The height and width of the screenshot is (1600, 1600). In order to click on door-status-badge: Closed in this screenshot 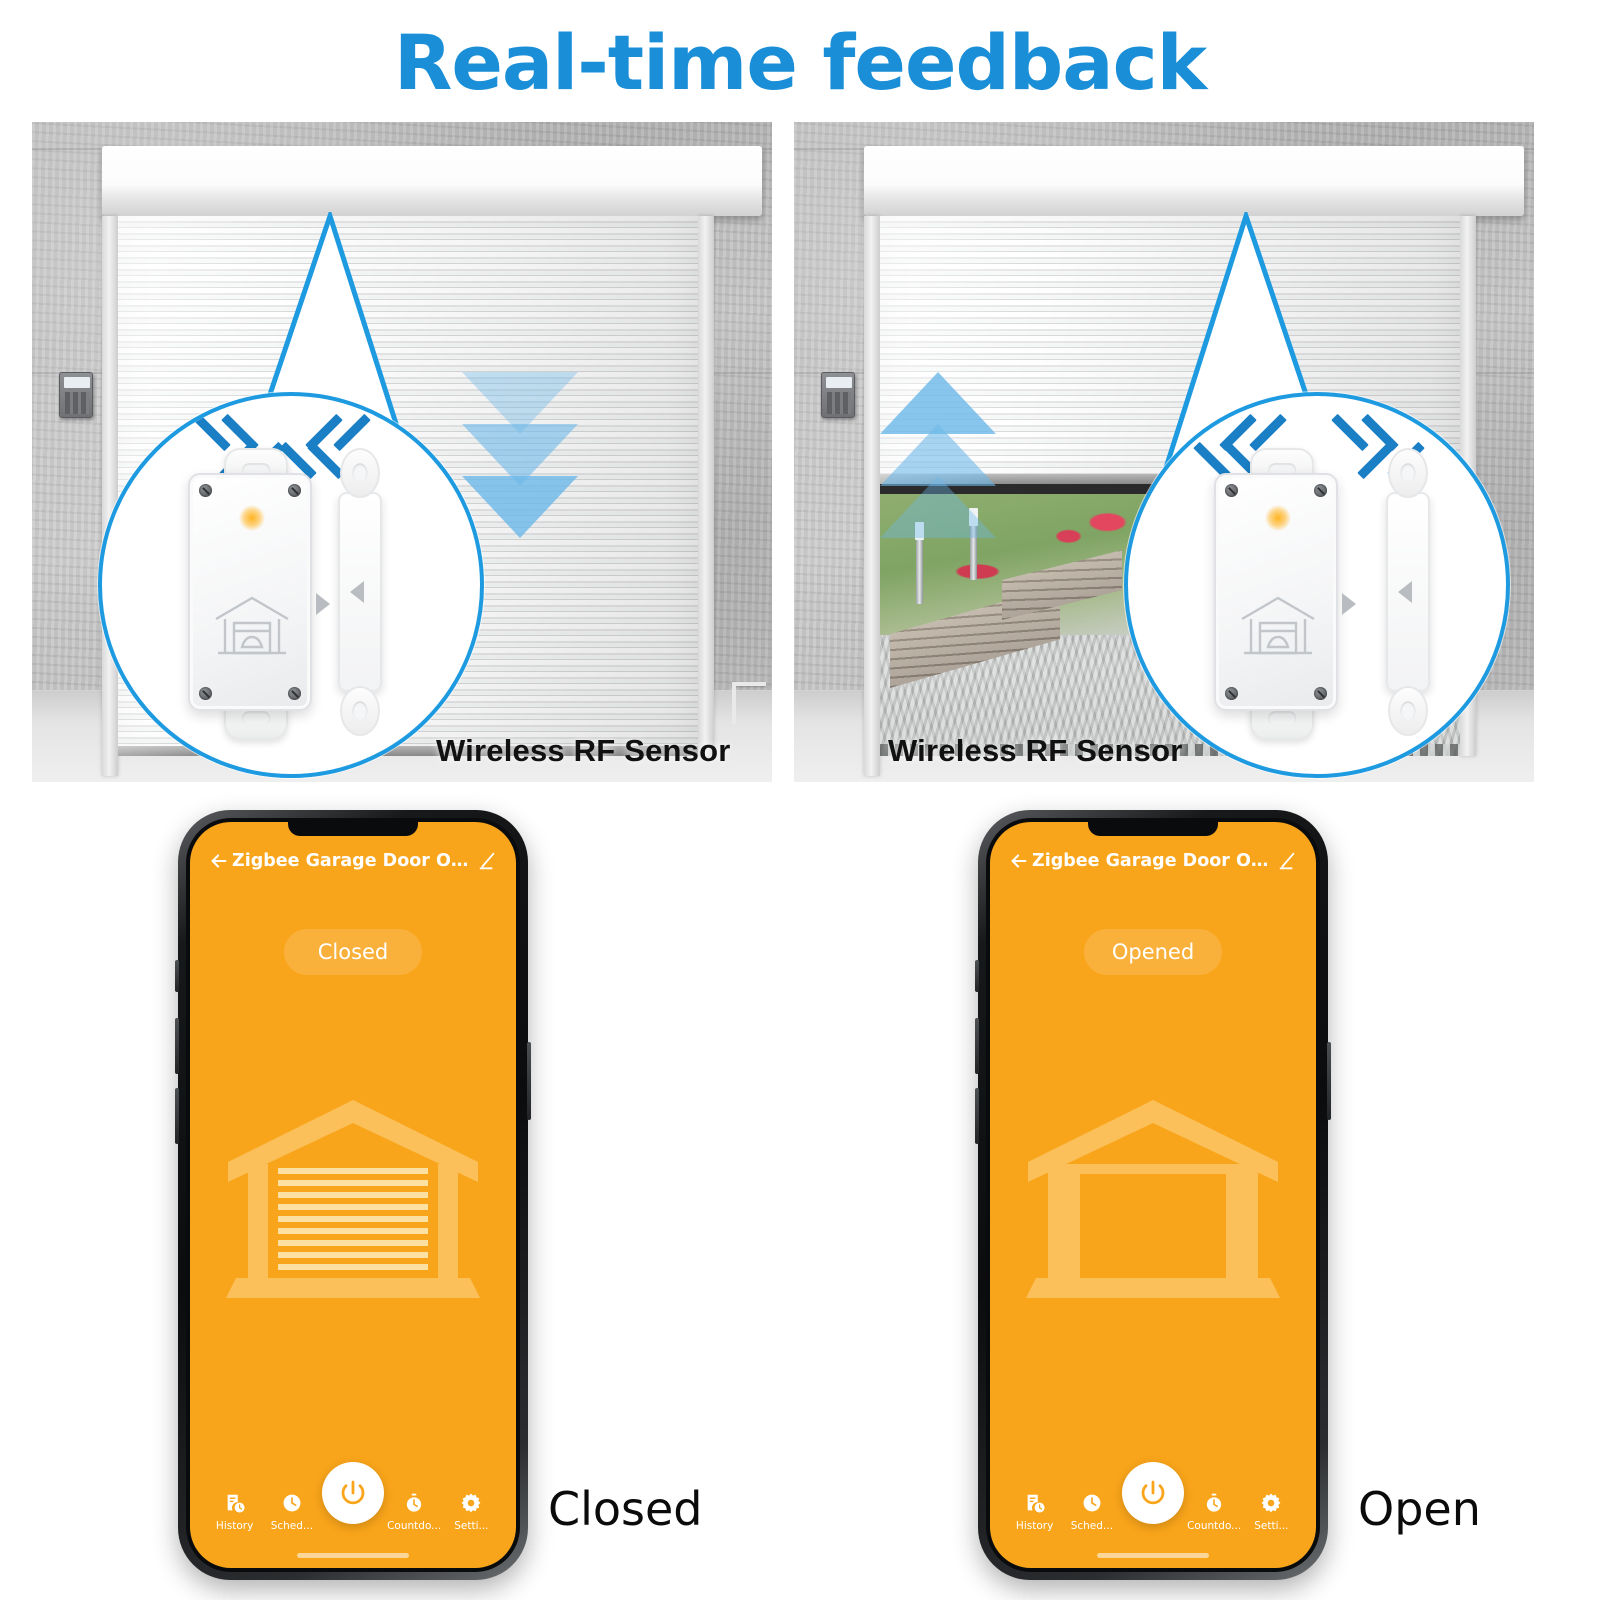, I will do `click(353, 952)`.